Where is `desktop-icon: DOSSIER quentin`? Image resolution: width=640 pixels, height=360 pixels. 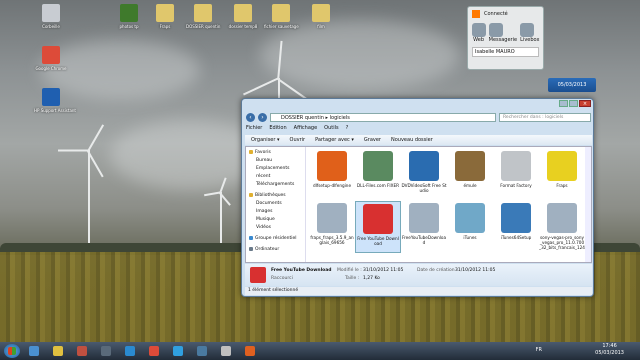 desktop-icon: DOSSIER quentin is located at coordinates (203, 16).